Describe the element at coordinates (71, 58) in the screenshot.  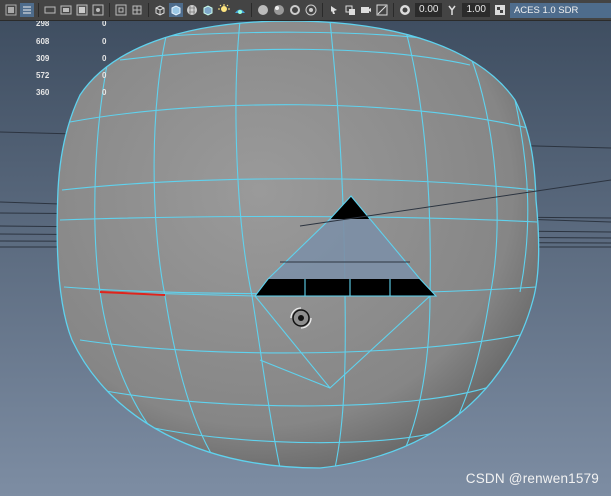
I see `hud-row: 309 0` at that location.